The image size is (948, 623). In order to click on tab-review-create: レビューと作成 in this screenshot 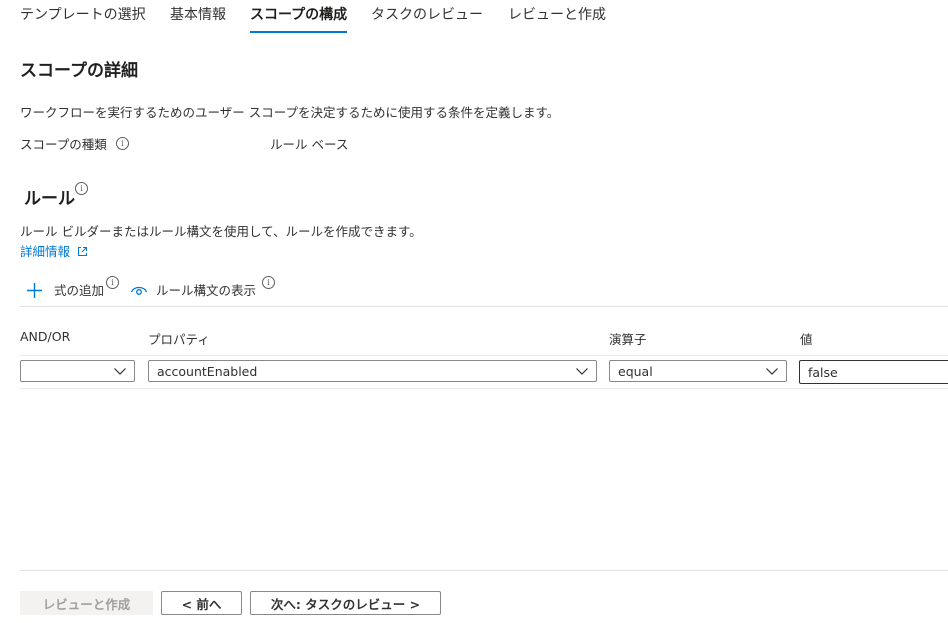, I will do `click(557, 14)`.